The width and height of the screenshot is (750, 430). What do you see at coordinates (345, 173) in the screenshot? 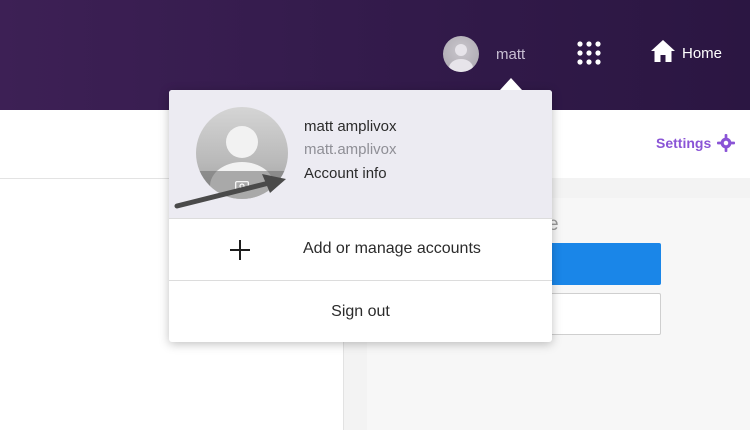
I see `account-info-link: Account info` at bounding box center [345, 173].